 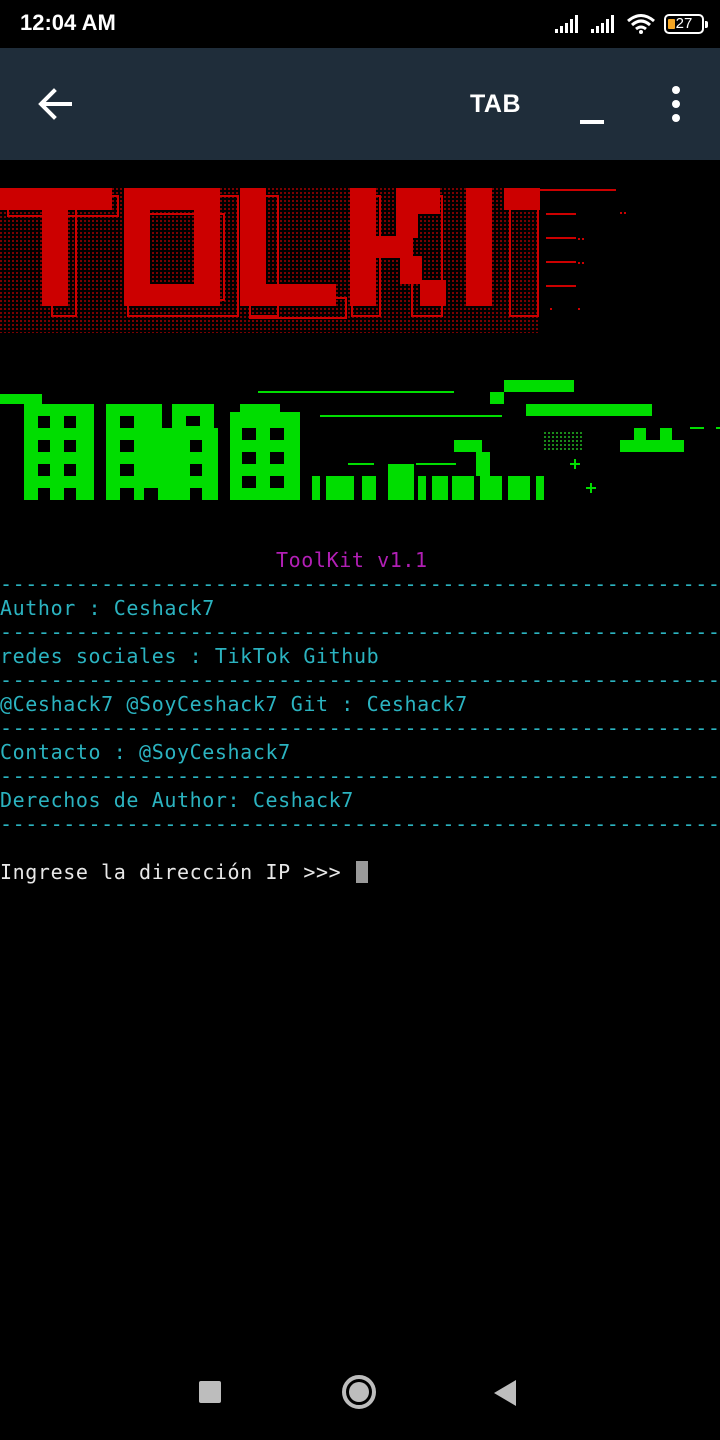 I want to click on author-line: Author : Ceshack7, so click(x=107, y=608).